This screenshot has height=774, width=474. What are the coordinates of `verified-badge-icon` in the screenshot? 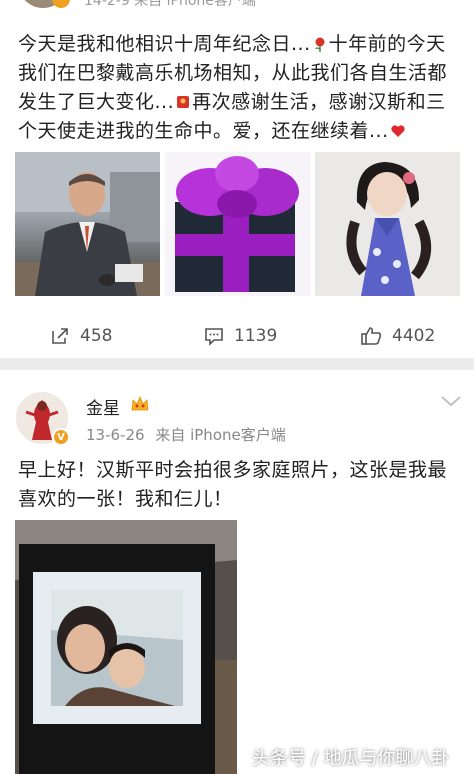 It's located at (61, 4).